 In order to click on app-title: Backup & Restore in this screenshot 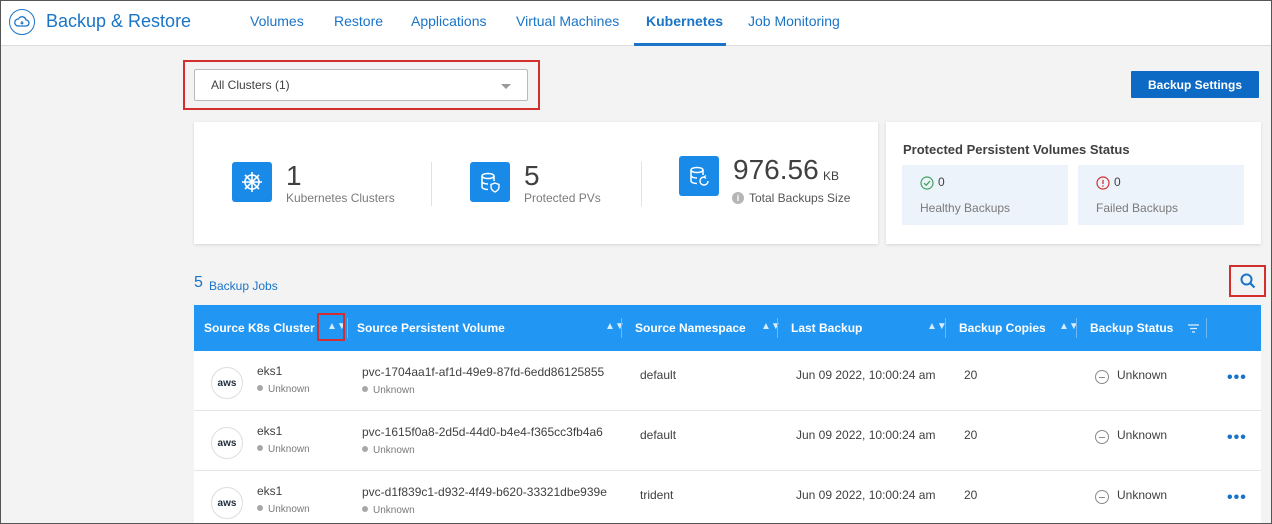, I will do `click(119, 21)`.